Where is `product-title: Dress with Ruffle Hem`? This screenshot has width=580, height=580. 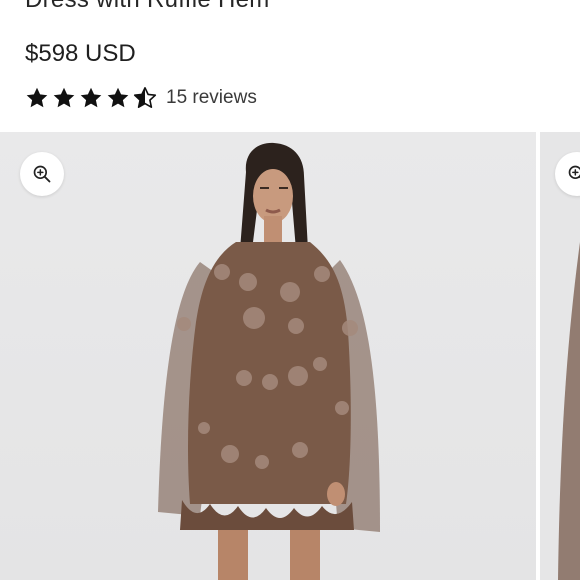 product-title: Dress with Ruffle Hem is located at coordinates (147, 7).